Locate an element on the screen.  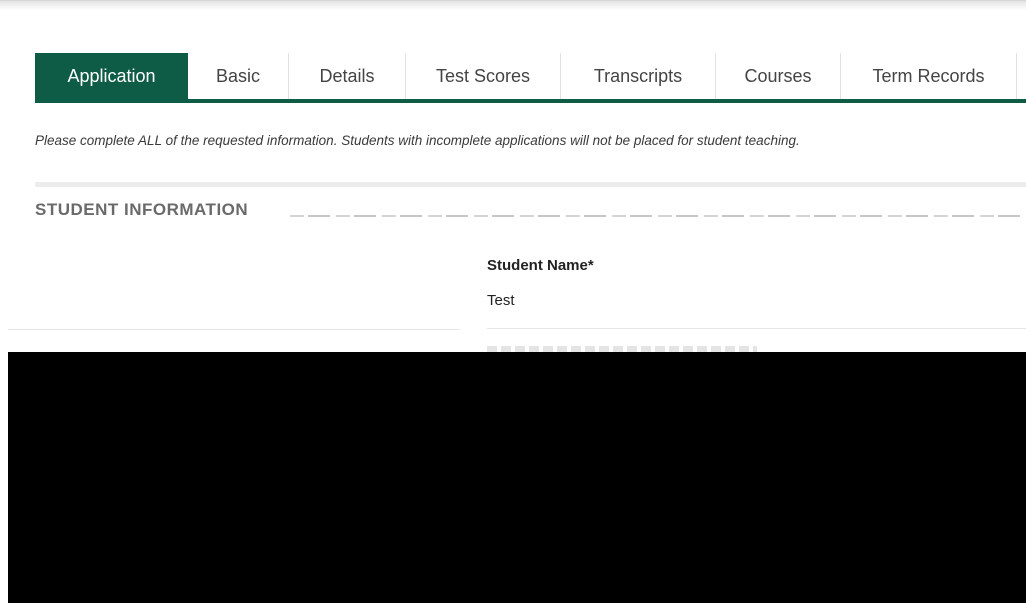
row-divider-right is located at coordinates (756, 328).